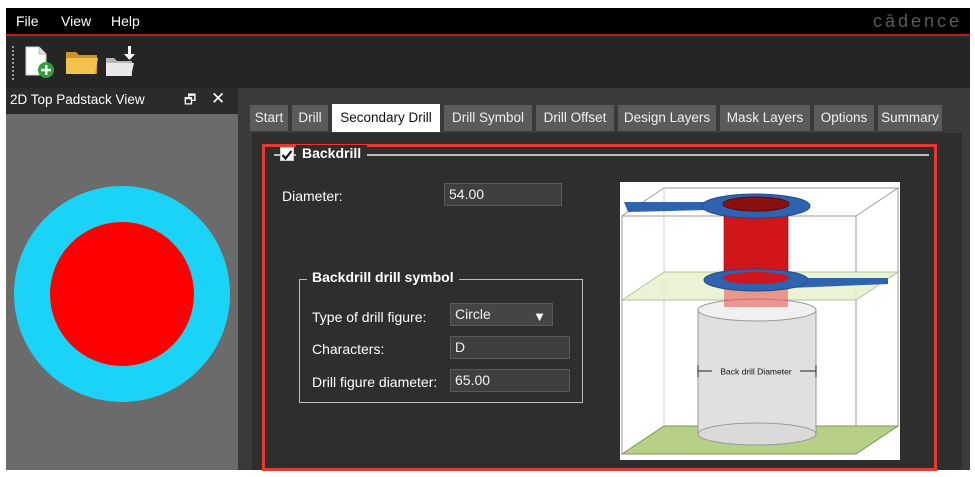 The image size is (975, 477). What do you see at coordinates (667, 118) in the screenshot?
I see `tab-design-layers: Design Layers` at bounding box center [667, 118].